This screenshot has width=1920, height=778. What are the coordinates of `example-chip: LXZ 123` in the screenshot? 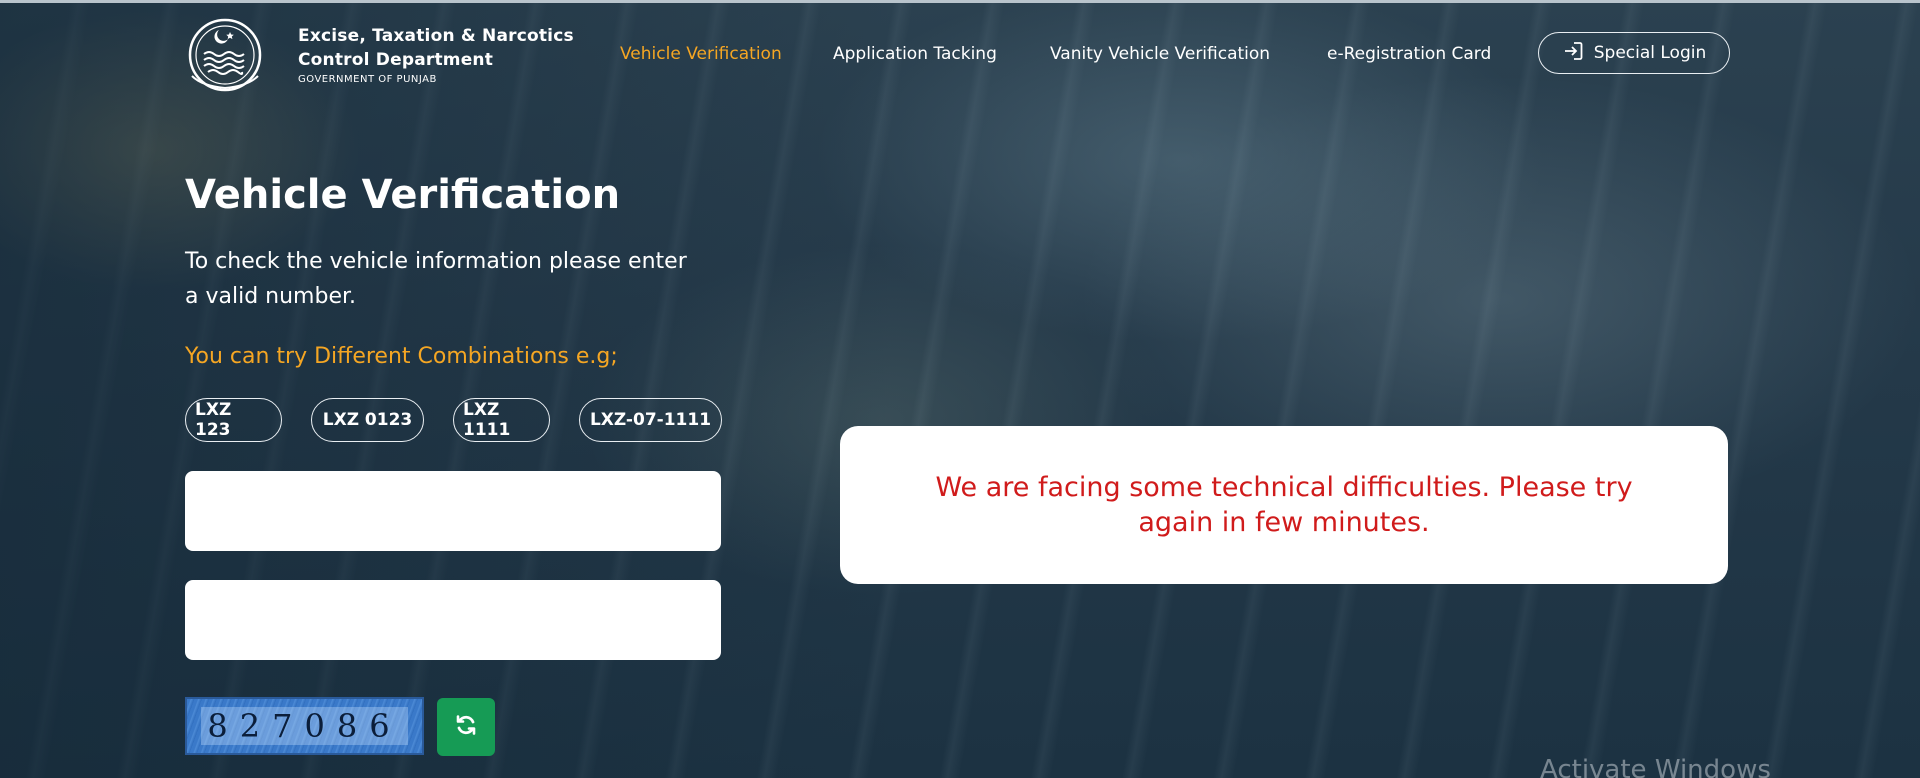 It's located at (233, 420).